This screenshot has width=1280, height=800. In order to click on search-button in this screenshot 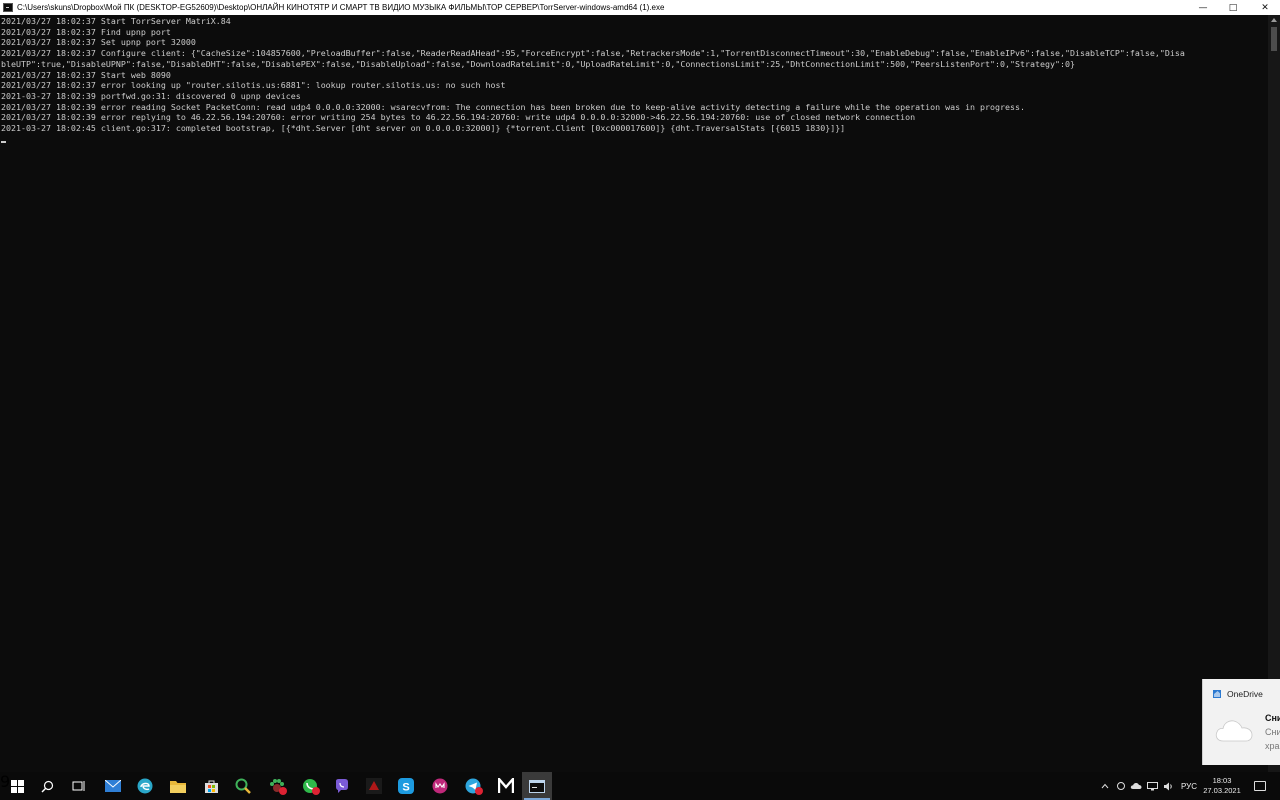, I will do `click(47, 786)`.